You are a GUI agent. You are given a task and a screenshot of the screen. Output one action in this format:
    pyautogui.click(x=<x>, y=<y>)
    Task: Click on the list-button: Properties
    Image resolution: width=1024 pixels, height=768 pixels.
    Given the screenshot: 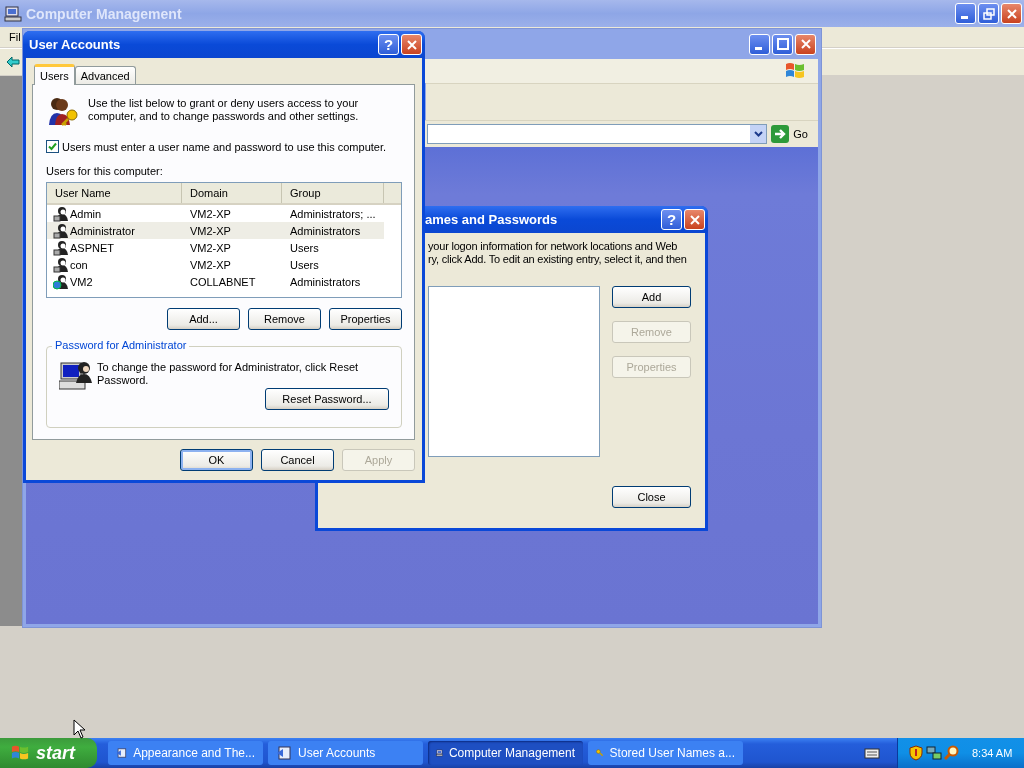 What is the action you would take?
    pyautogui.click(x=365, y=319)
    